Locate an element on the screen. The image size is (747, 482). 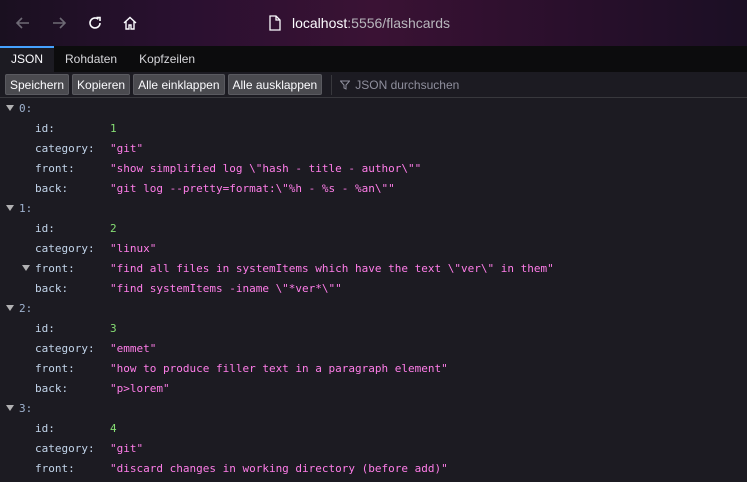
back-button is located at coordinates (23, 23).